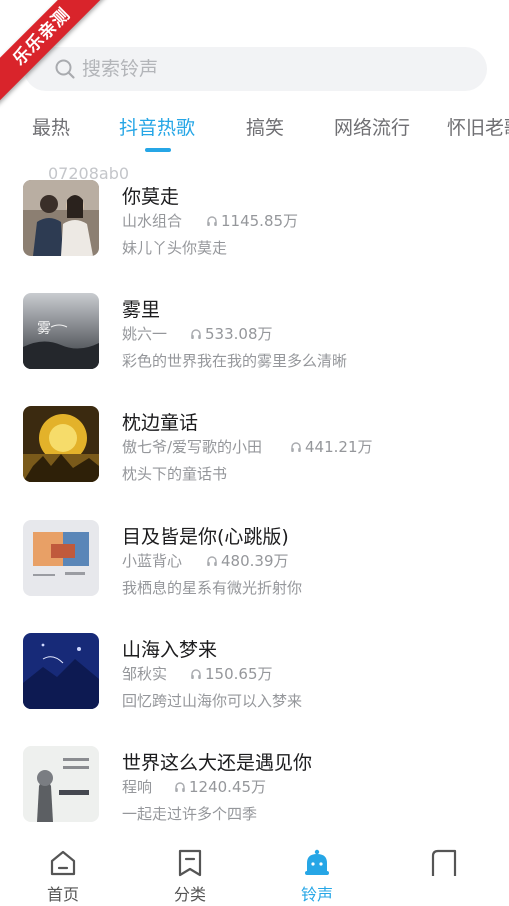  I want to click on list-item: 世界这么大还是遇见你 程响 1240.45万 一起走过许多个四季, so click(254, 786).